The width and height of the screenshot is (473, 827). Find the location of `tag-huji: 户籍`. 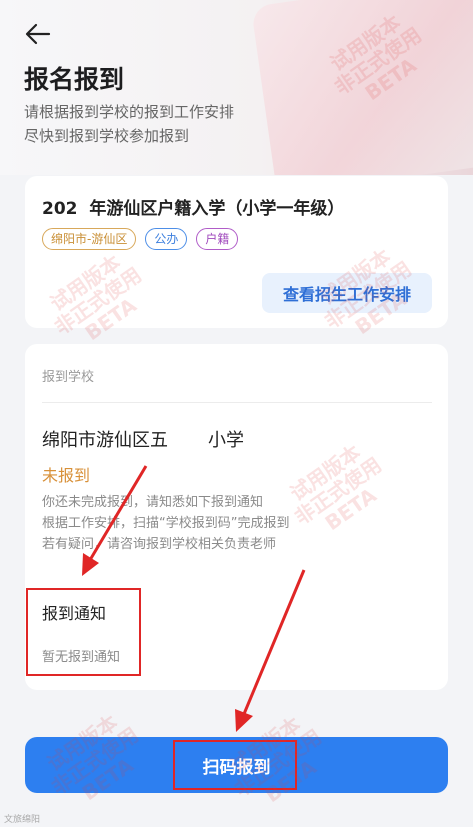

tag-huji: 户籍 is located at coordinates (217, 239).